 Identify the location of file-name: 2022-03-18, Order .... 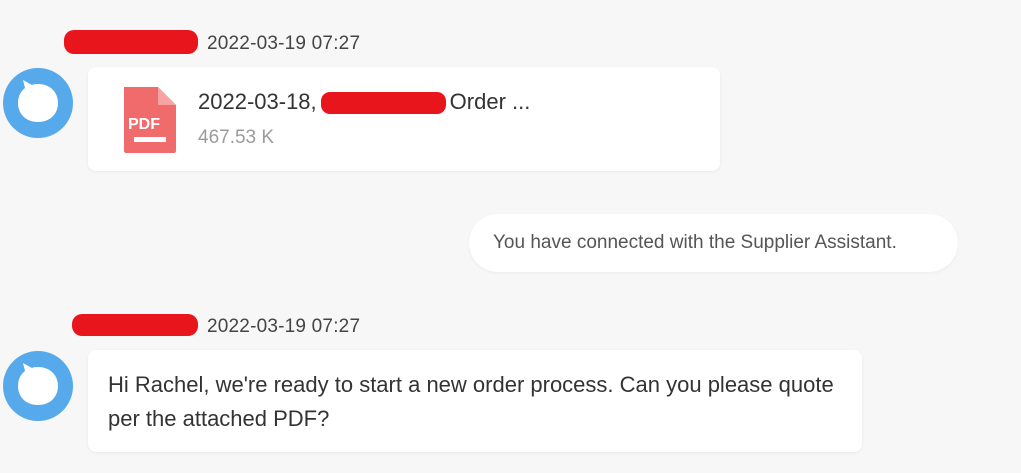
(364, 102).